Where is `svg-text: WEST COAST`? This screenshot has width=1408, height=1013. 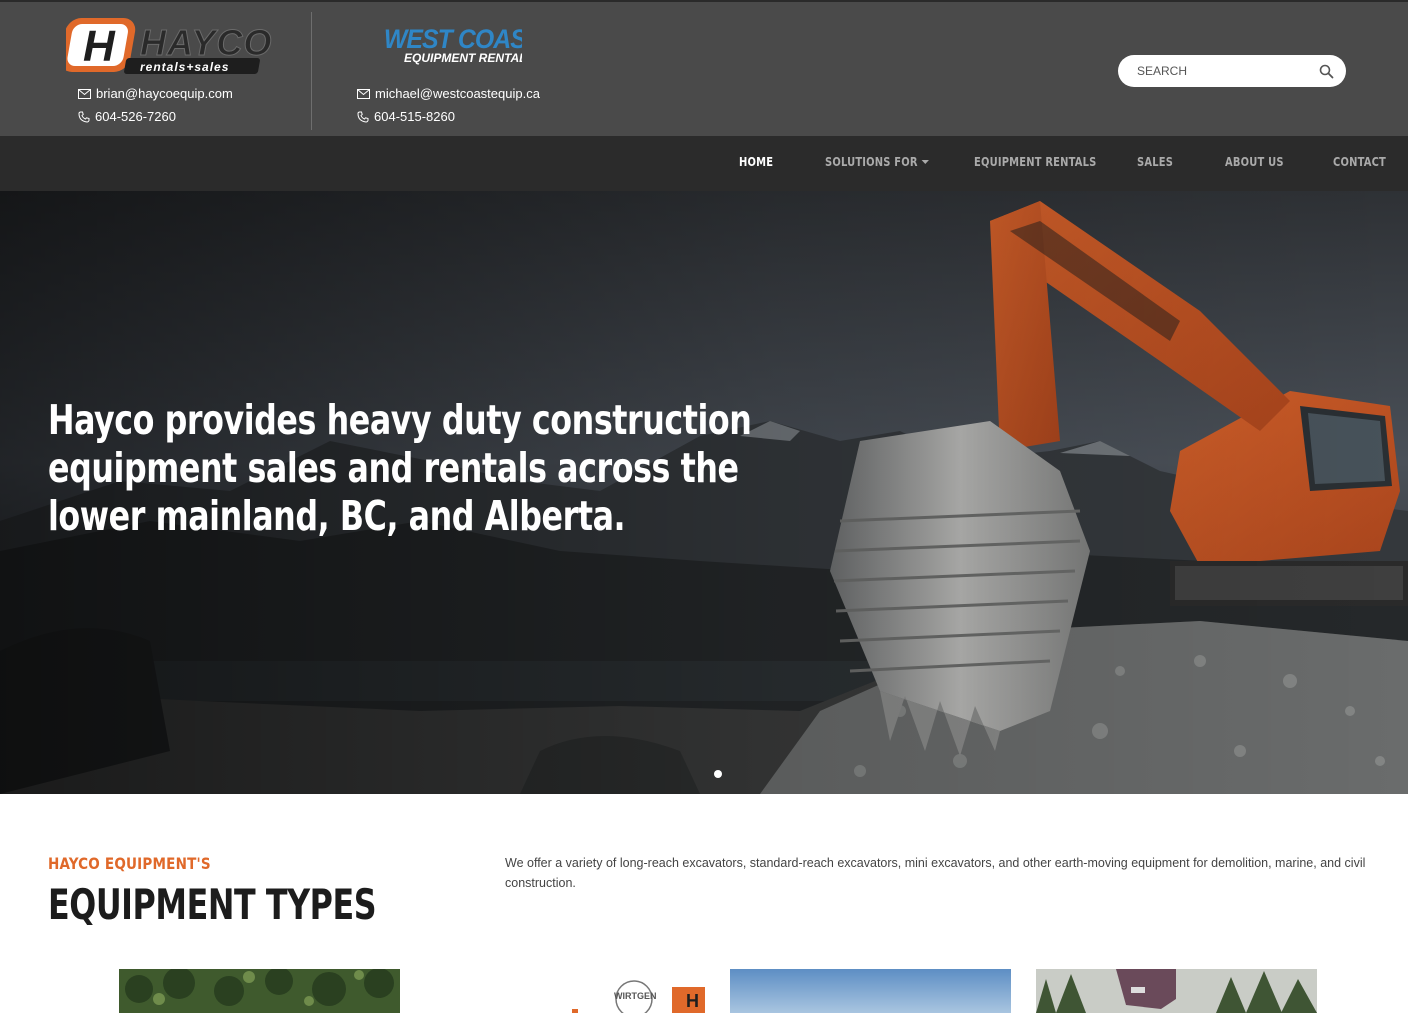
svg-text: WEST COAST is located at coordinates (453, 39).